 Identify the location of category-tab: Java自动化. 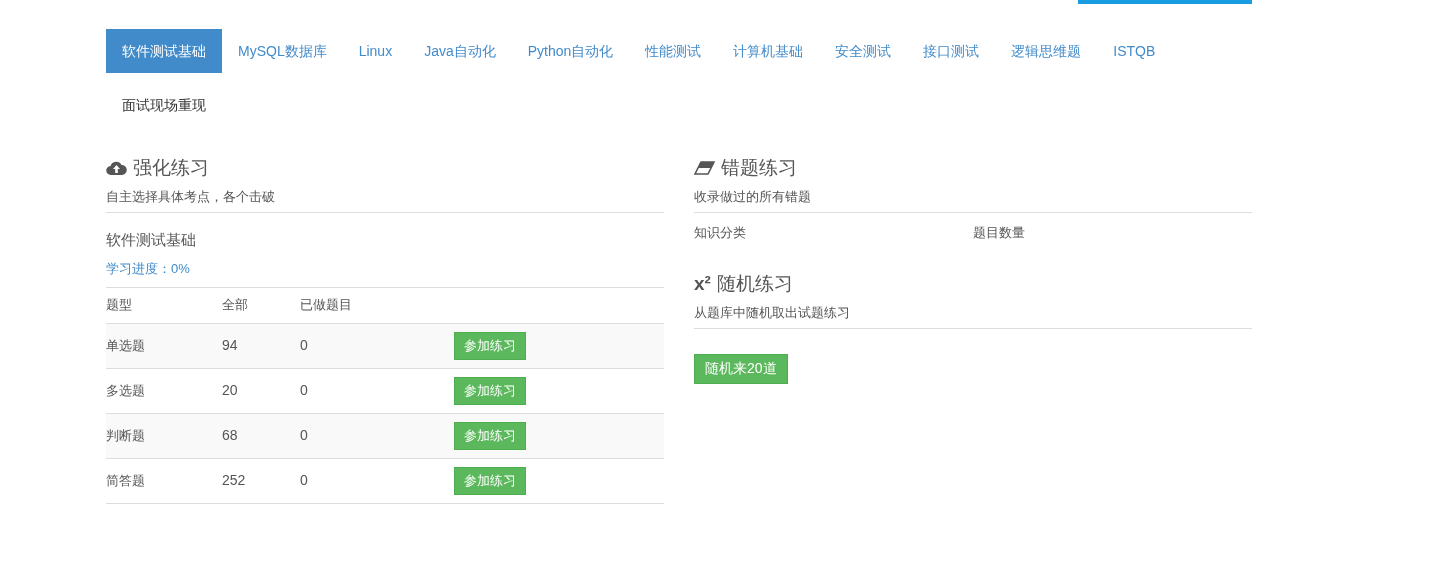
(460, 51).